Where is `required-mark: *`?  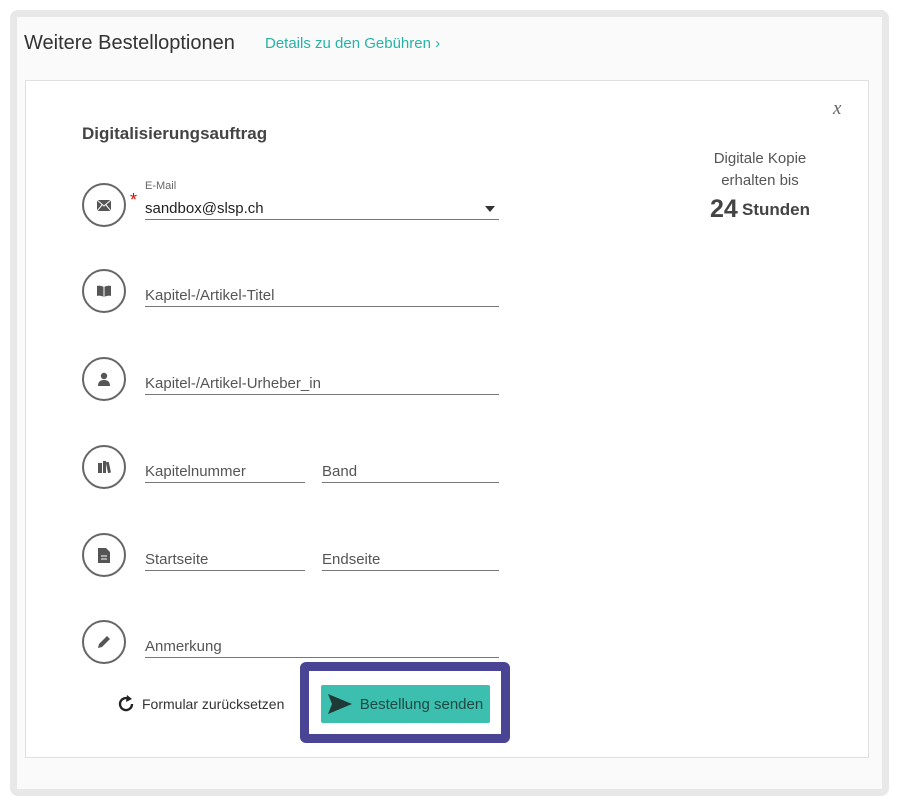 required-mark: * is located at coordinates (134, 200).